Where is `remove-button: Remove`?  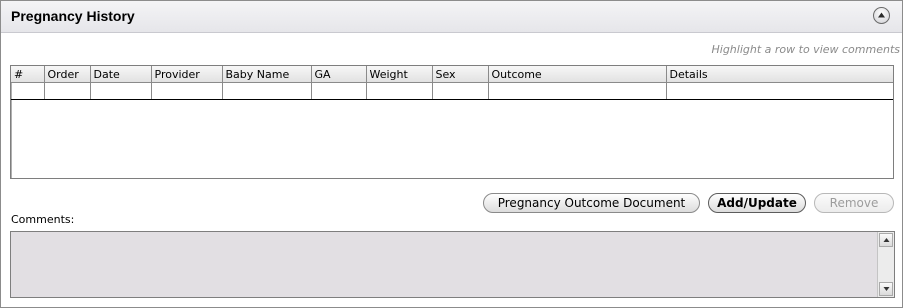
remove-button: Remove is located at coordinates (854, 203).